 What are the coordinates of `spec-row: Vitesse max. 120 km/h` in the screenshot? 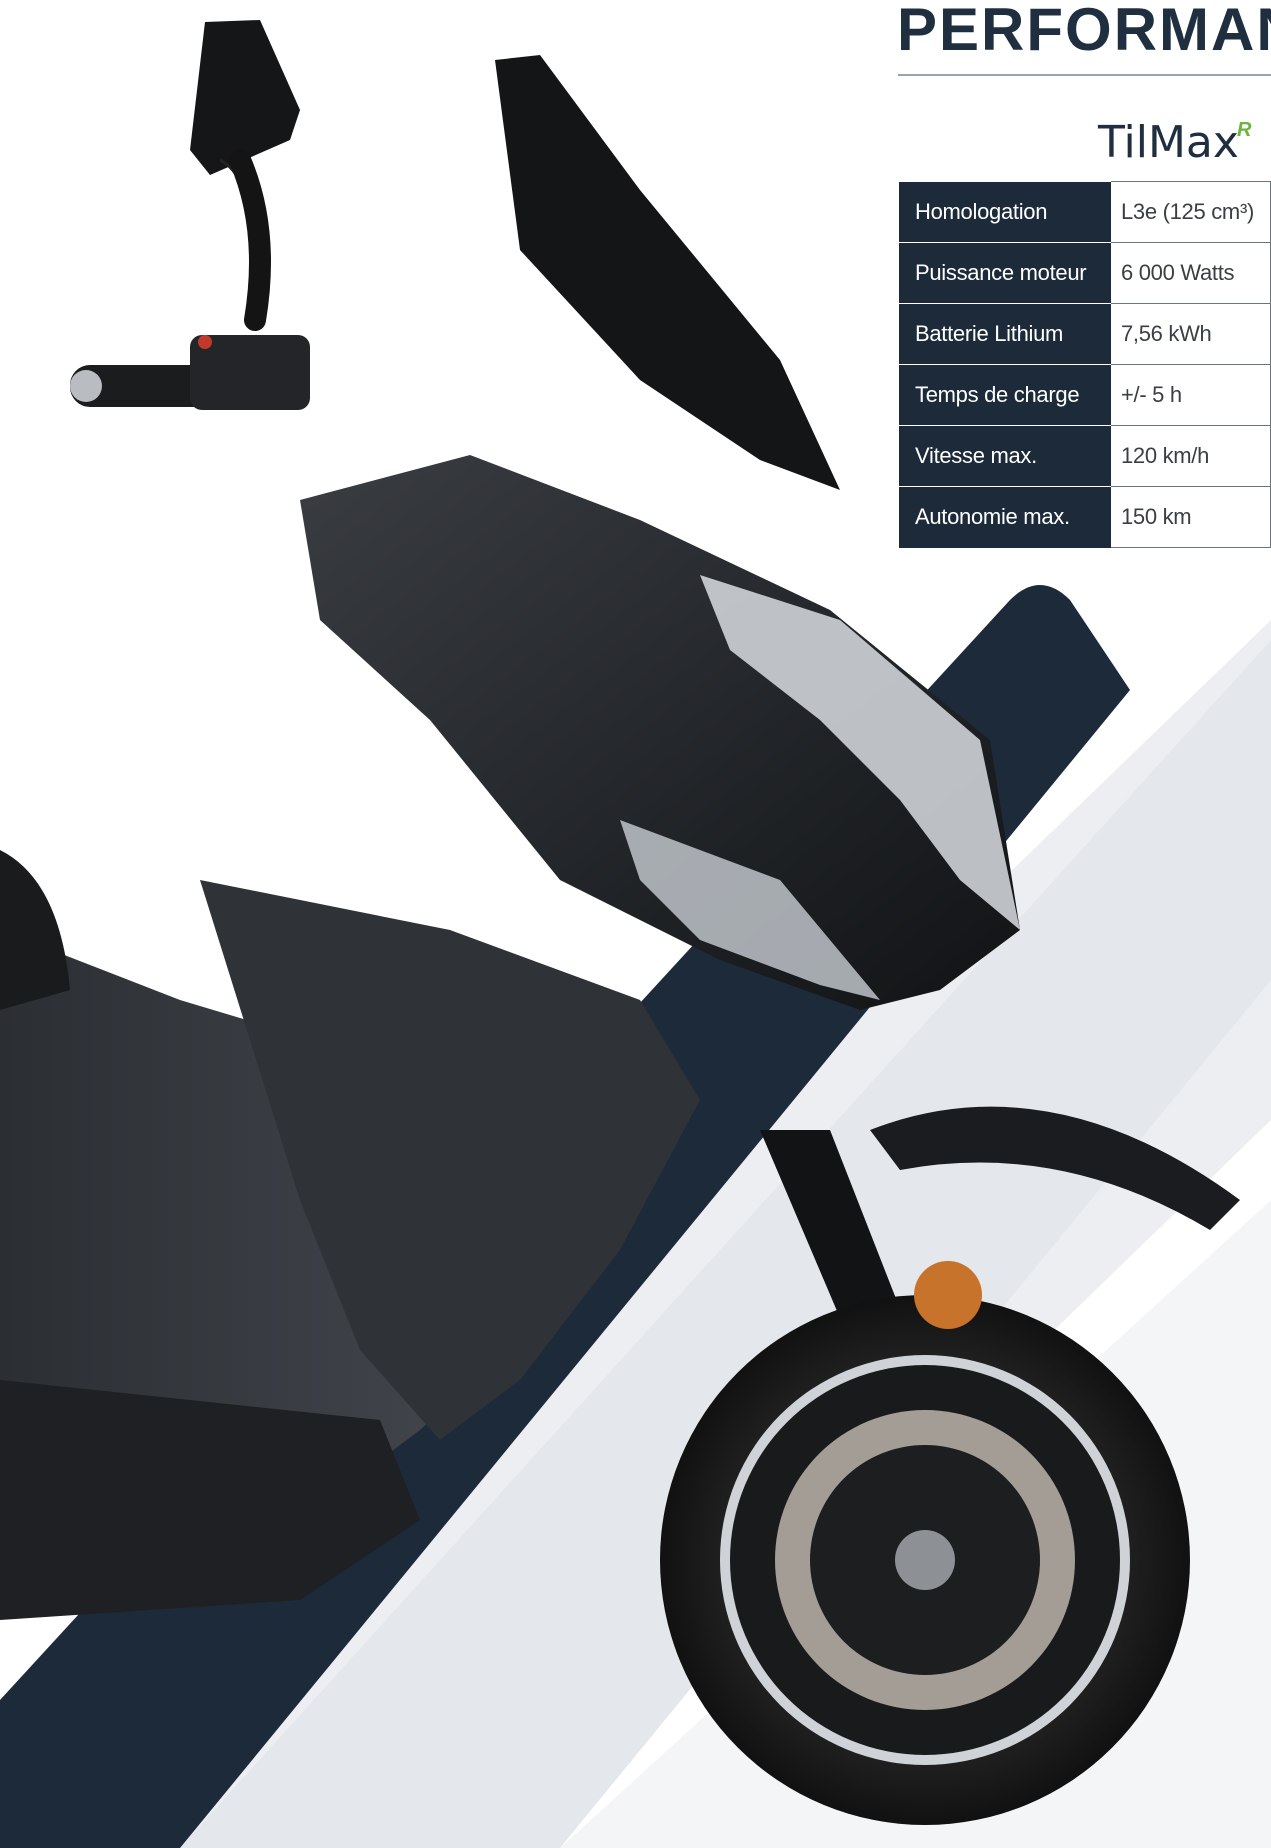 It's located at (1085, 456).